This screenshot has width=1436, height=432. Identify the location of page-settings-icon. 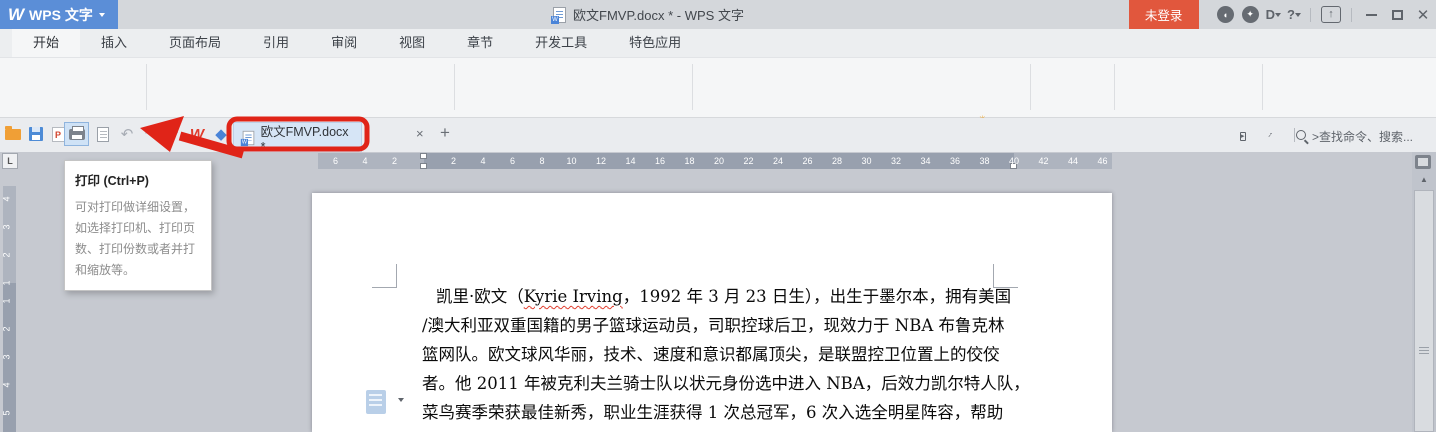
(376, 402).